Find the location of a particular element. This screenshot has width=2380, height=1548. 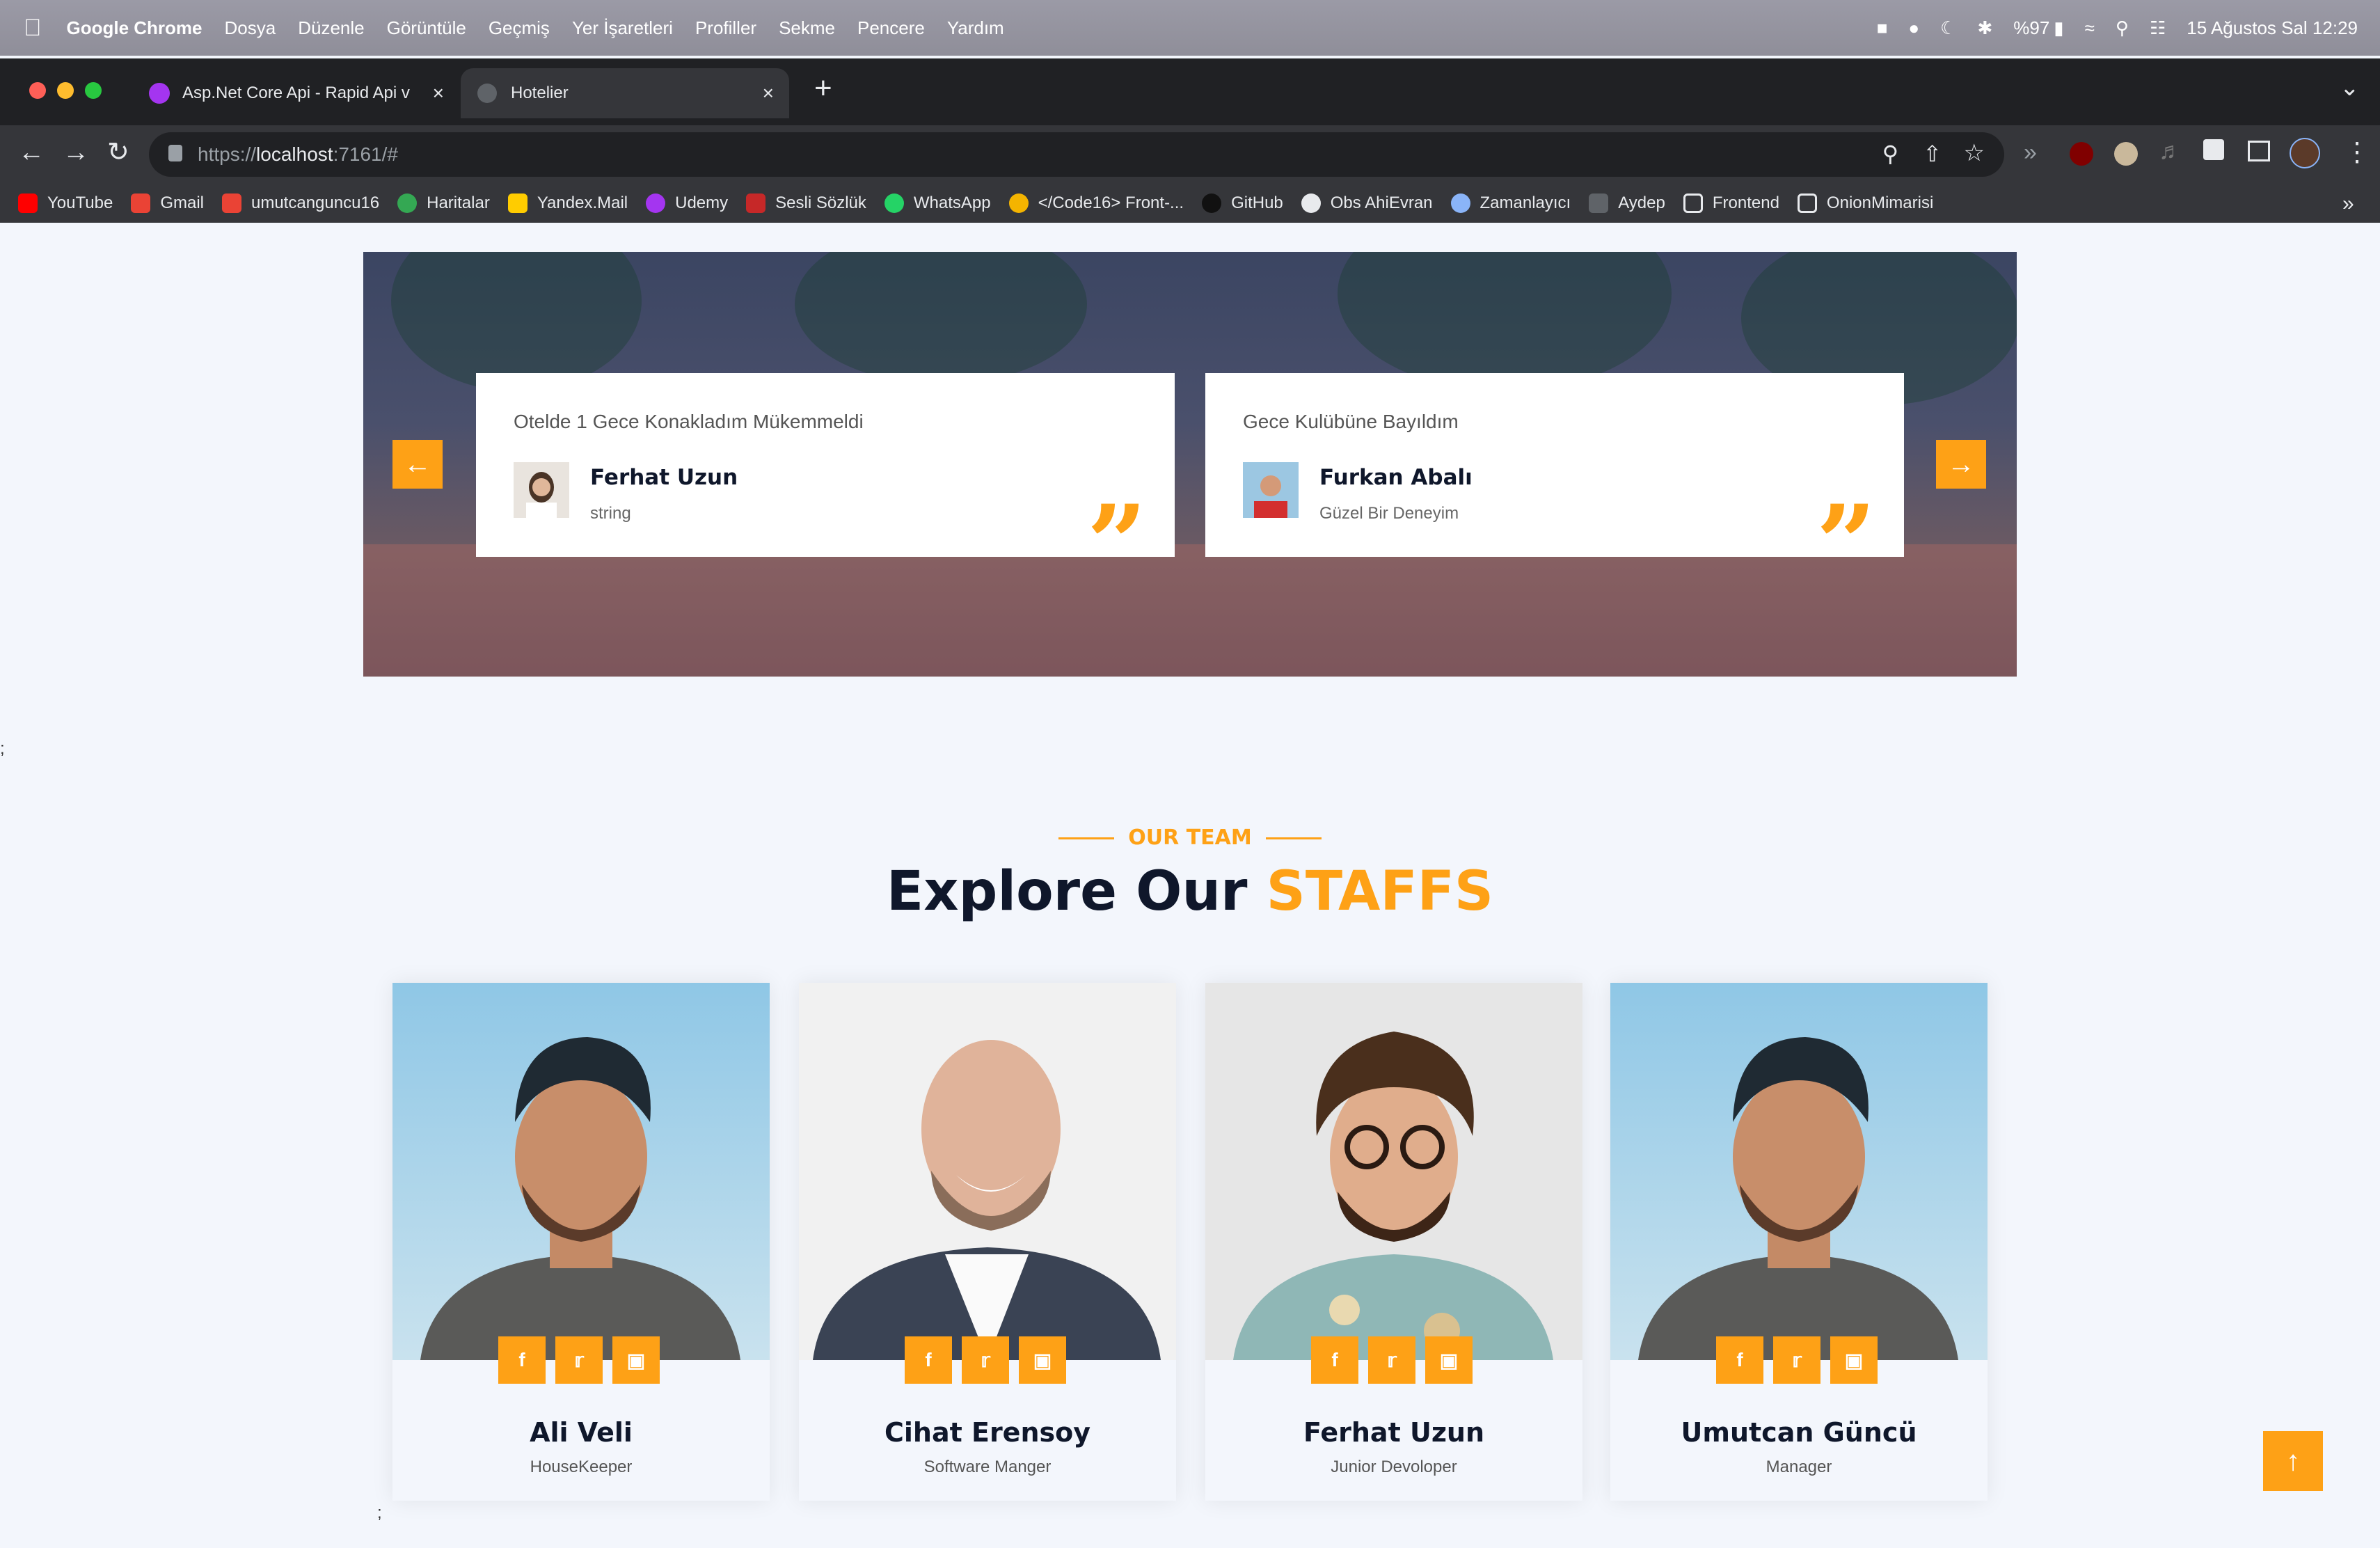

github-icon is located at coordinates (1212, 203).